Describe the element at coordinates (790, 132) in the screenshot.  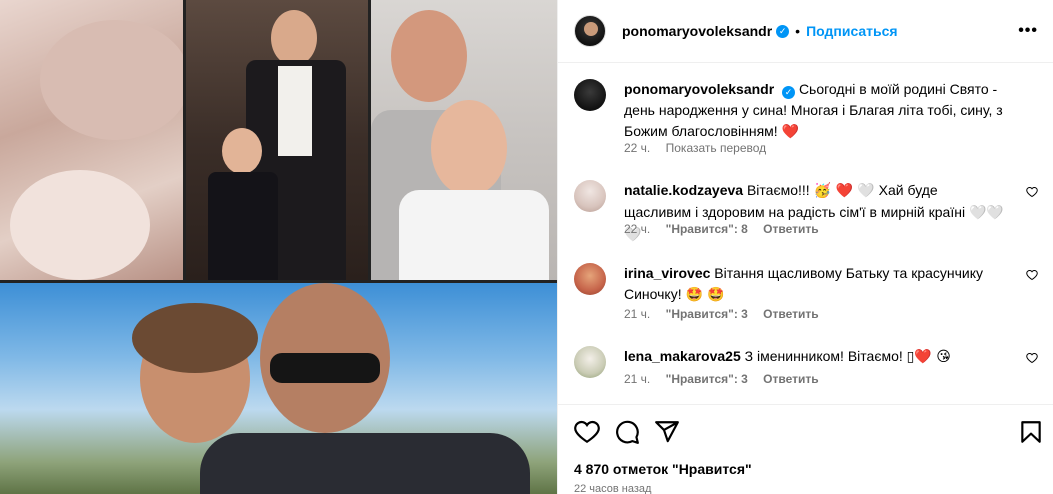
I see `red-heart-emoji: ❤️` at that location.